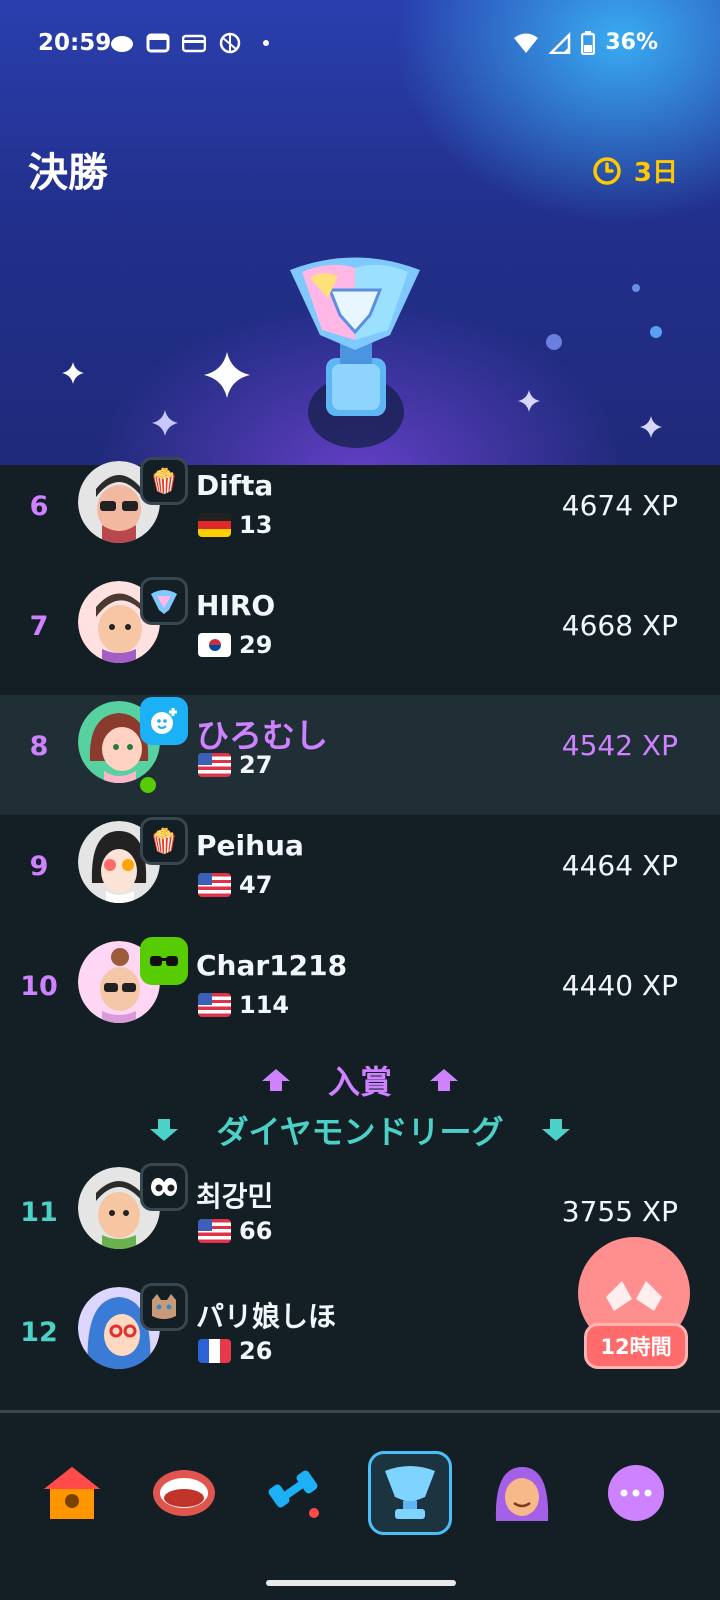  What do you see at coordinates (235, 485) in the screenshot?
I see `user-name: Difta` at bounding box center [235, 485].